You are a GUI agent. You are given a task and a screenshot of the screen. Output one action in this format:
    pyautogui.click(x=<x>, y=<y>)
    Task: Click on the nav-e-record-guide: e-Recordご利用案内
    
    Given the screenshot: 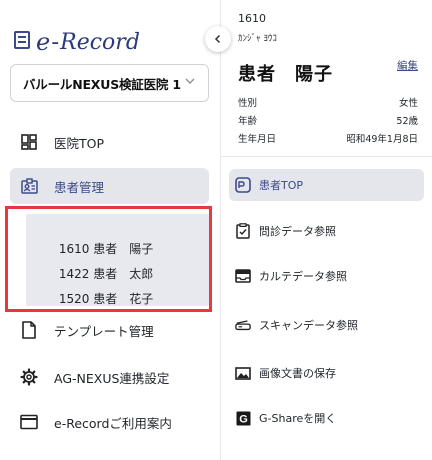 What is the action you would take?
    pyautogui.click(x=110, y=422)
    